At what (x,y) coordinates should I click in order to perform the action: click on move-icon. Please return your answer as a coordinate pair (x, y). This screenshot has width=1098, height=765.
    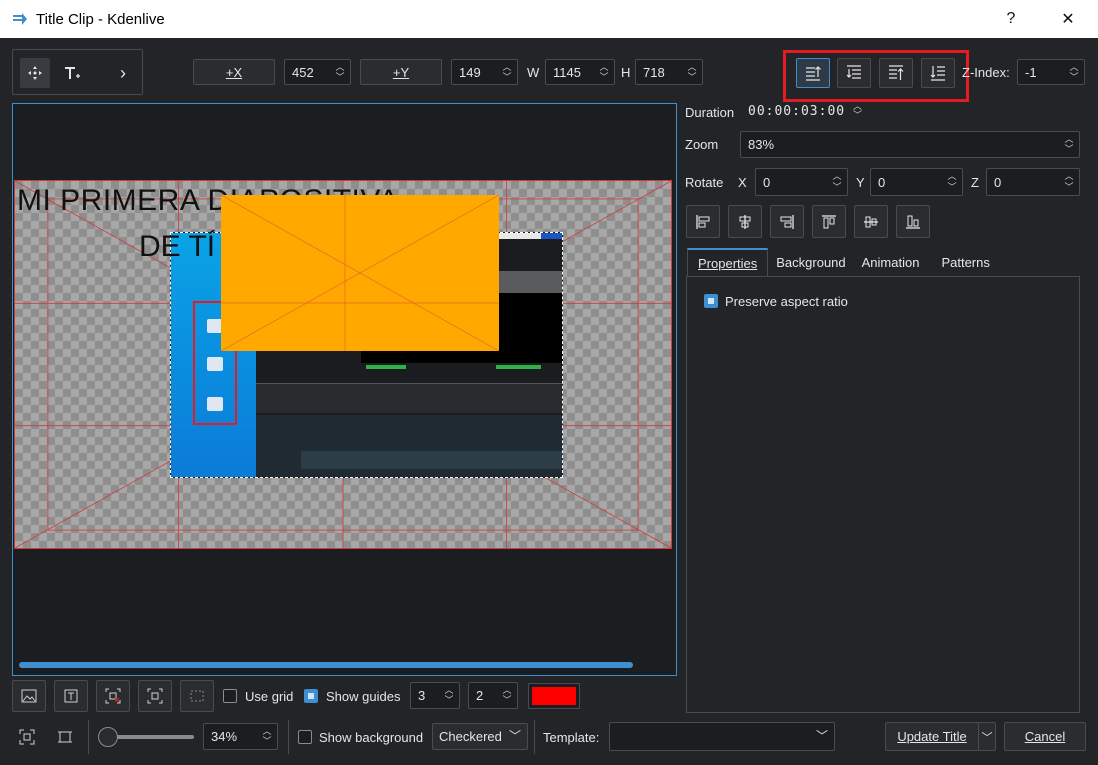
    Looking at the image, I should click on (35, 73).